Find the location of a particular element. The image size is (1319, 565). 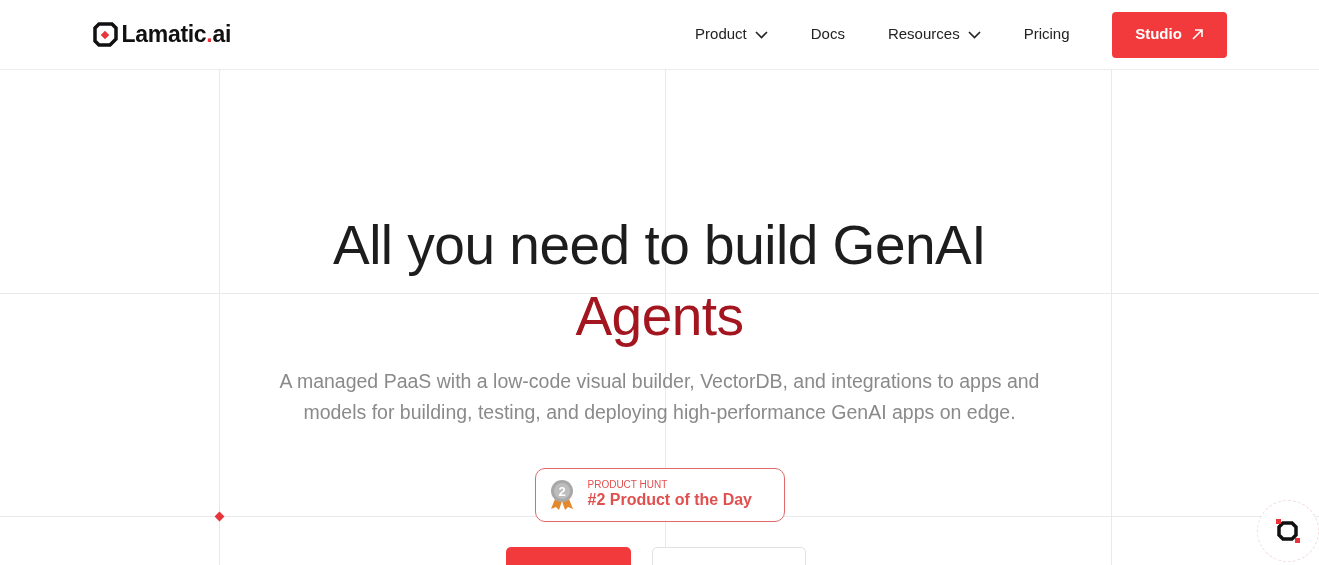

hero-title-accent: Agents is located at coordinates (659, 316).